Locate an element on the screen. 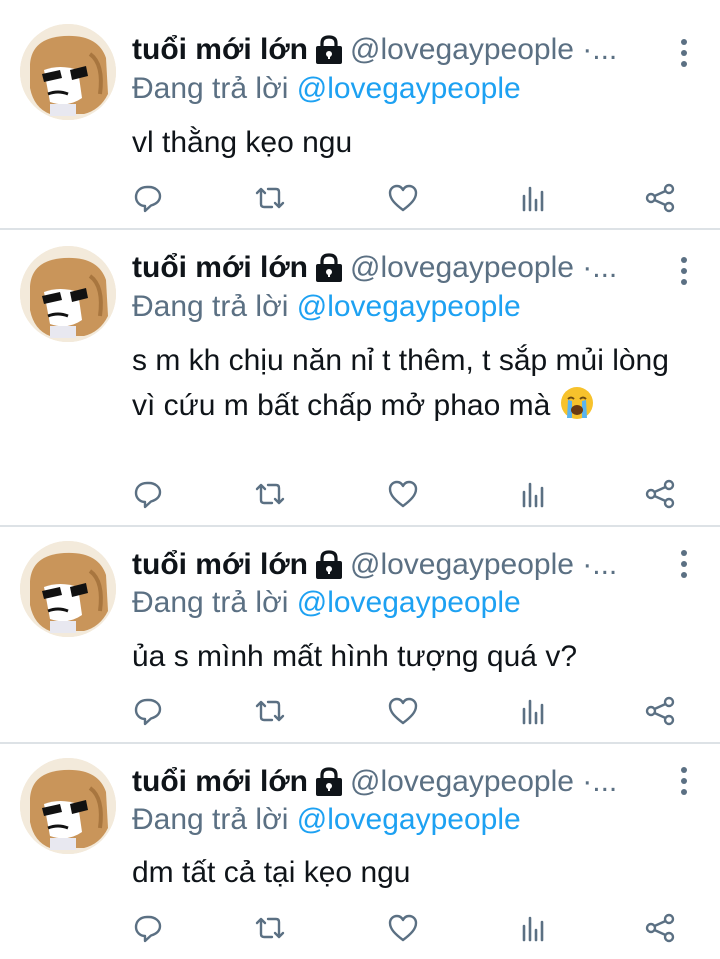 This screenshot has width=720, height=959. tweet-text: ủa s mình mất hình tượng quá v? is located at coordinates (355, 656).